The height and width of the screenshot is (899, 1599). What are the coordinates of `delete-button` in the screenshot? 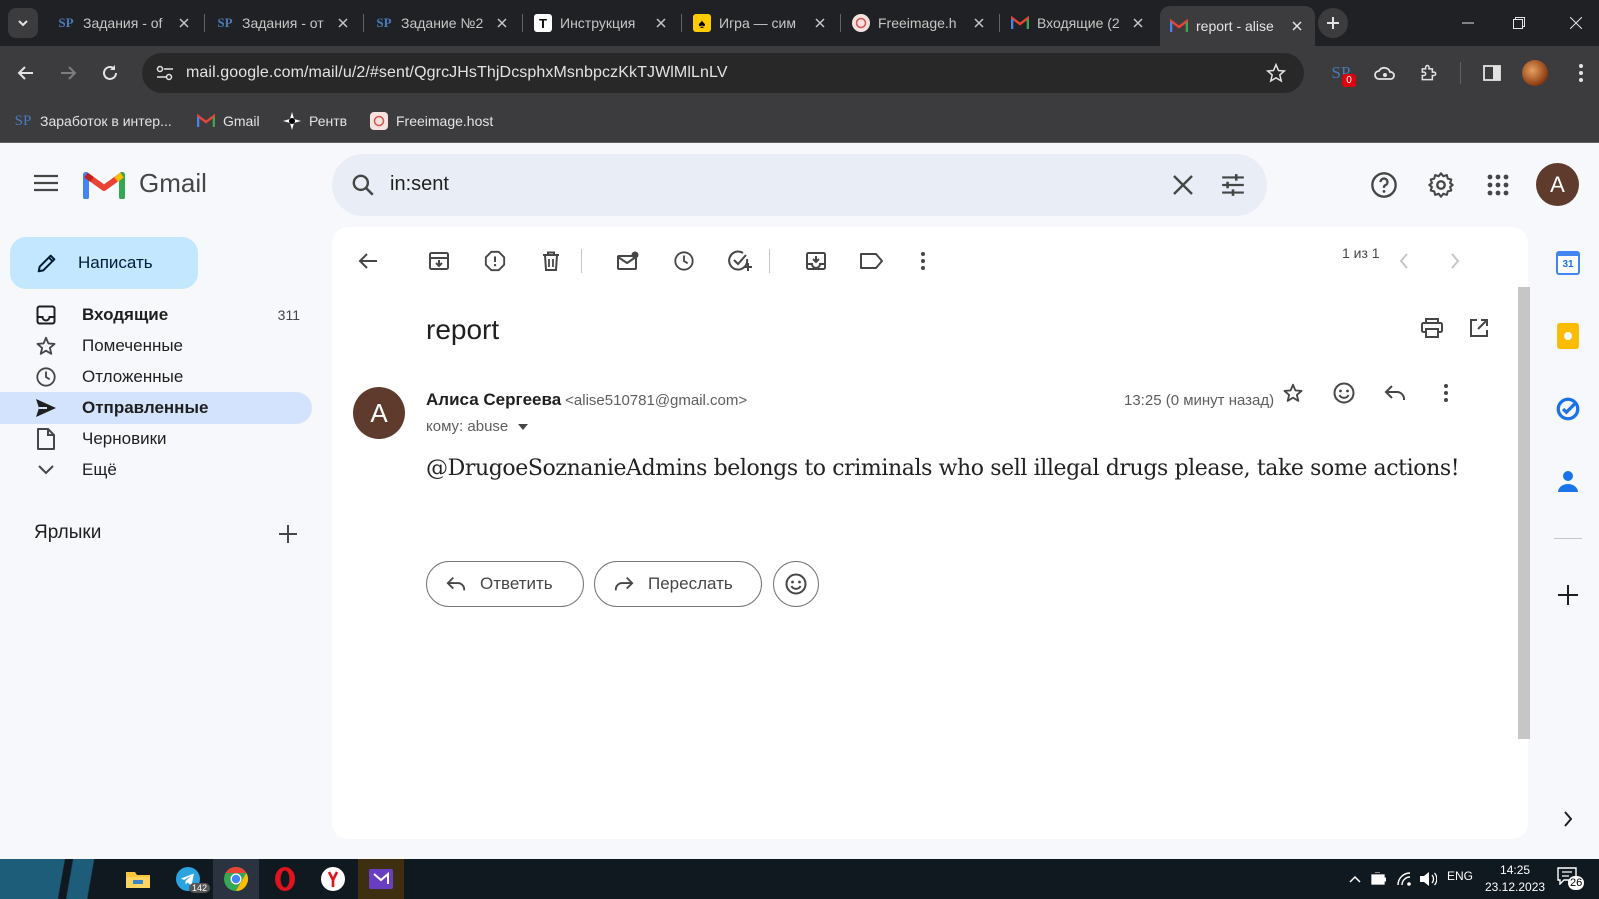 It's located at (551, 261).